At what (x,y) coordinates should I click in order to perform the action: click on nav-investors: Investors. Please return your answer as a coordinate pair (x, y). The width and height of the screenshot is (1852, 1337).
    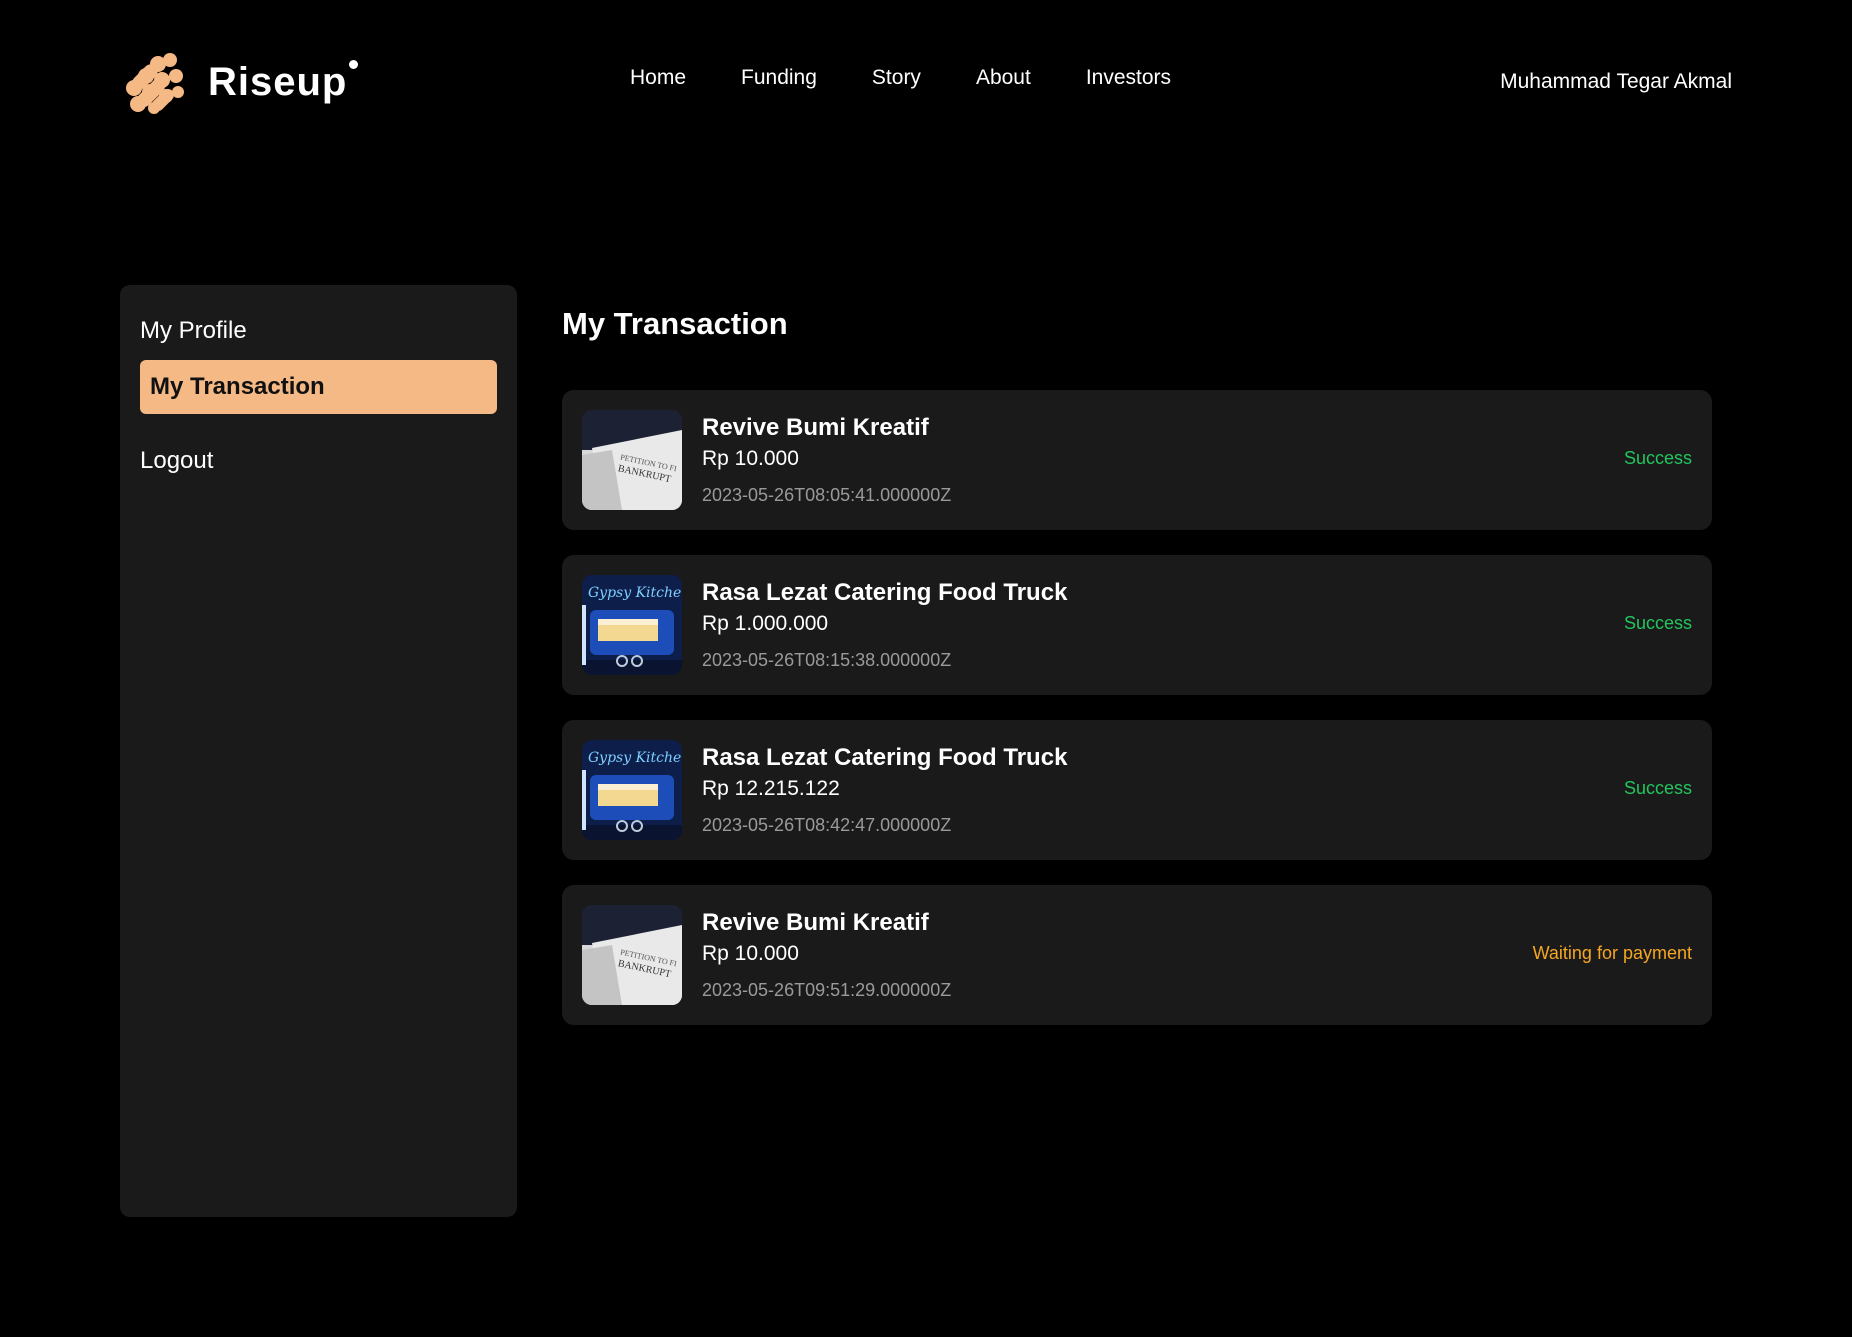
    Looking at the image, I should click on (1128, 78).